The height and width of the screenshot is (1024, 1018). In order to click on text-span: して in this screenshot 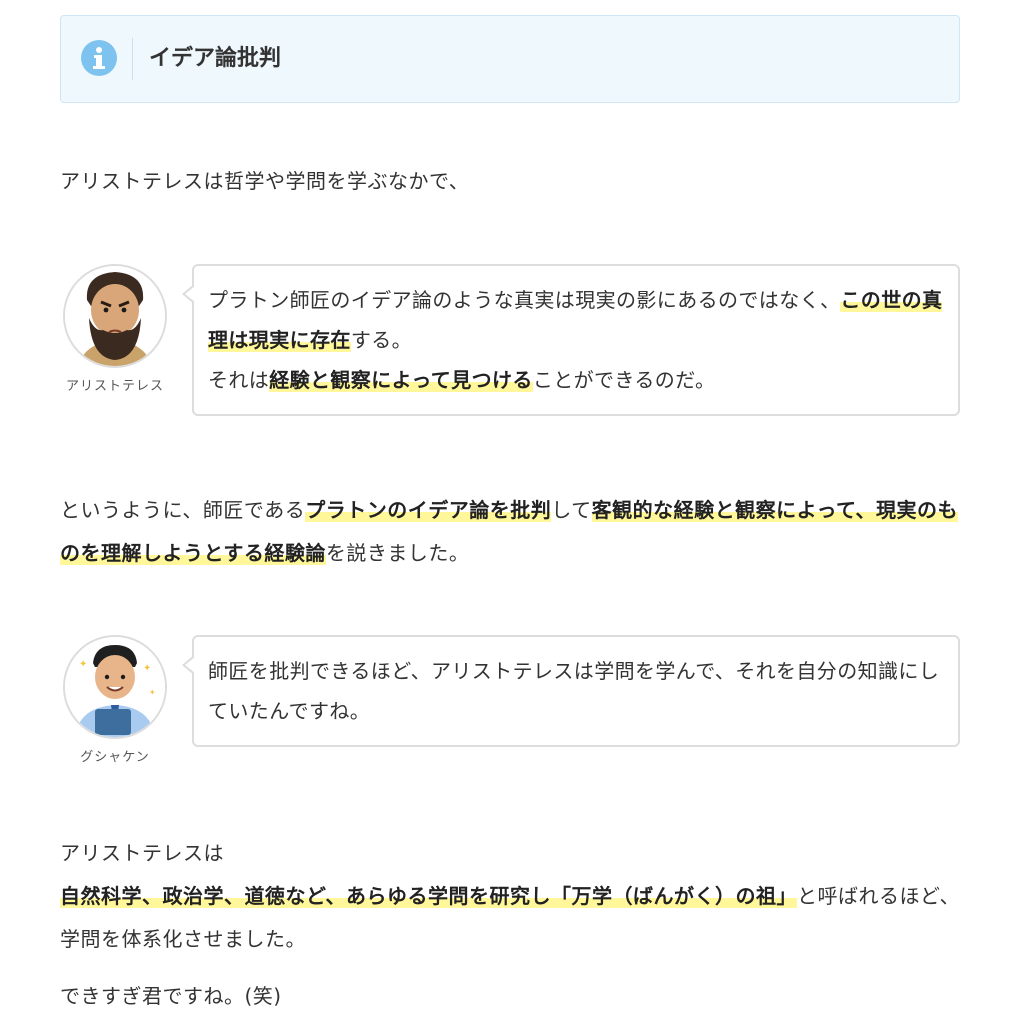, I will do `click(571, 510)`.